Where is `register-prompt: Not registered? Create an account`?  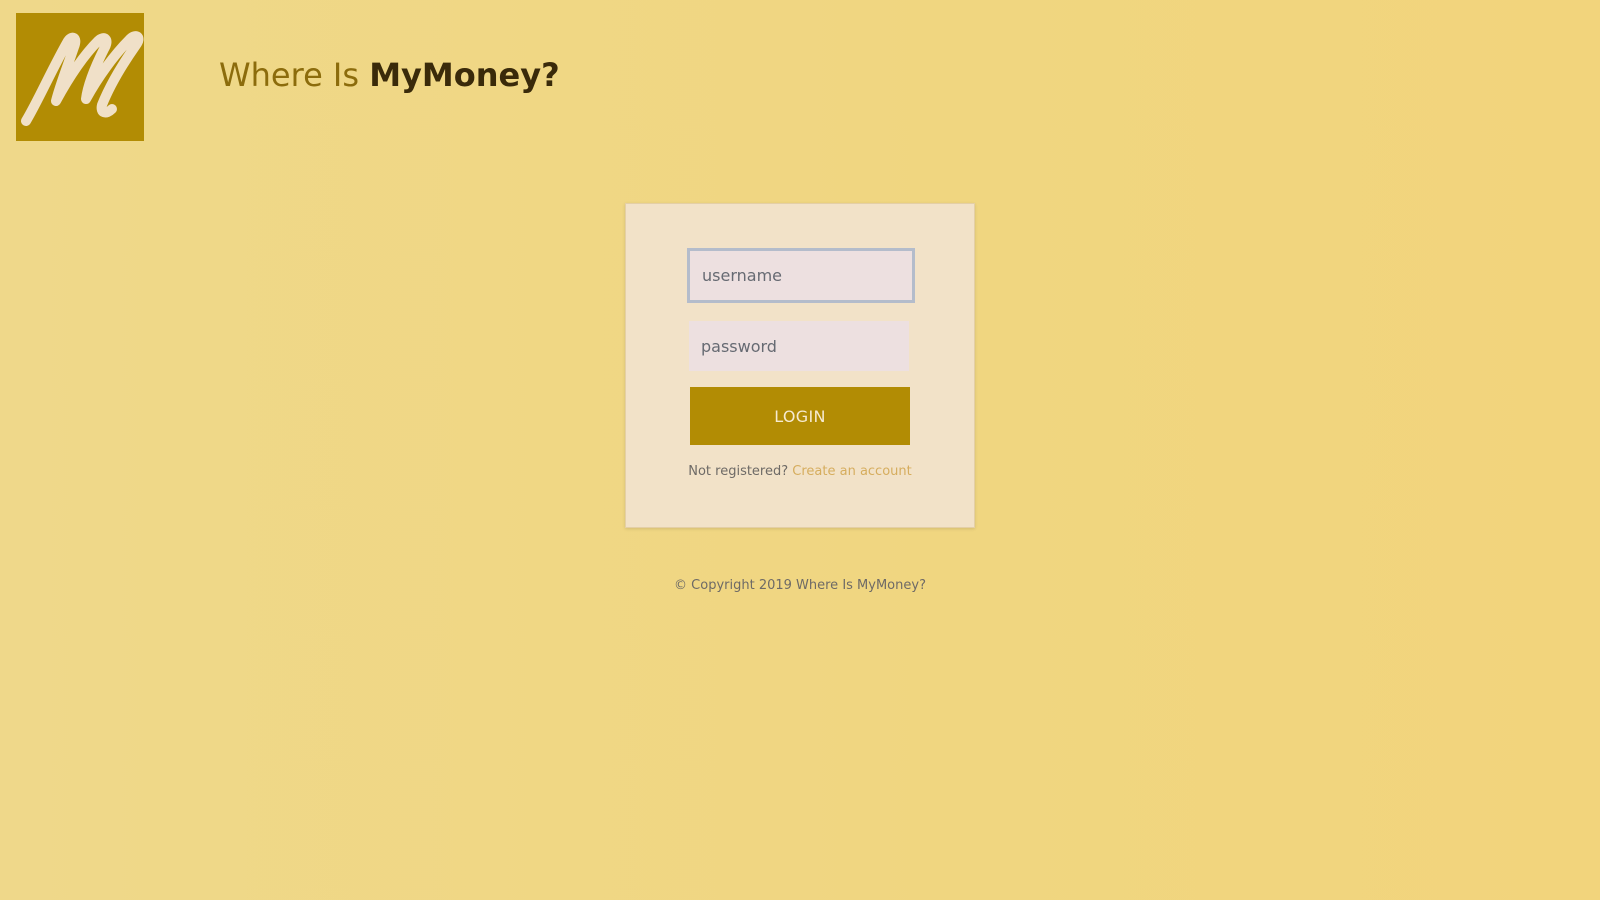
register-prompt: Not registered? Create an account is located at coordinates (800, 471).